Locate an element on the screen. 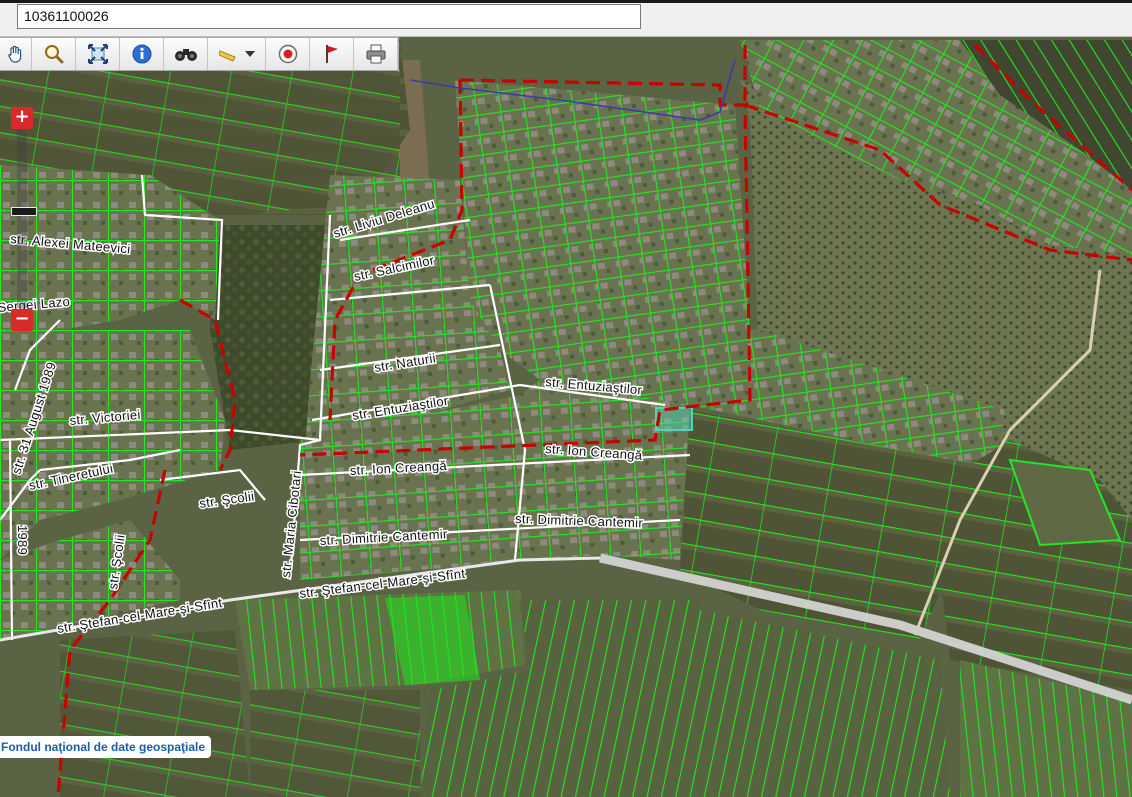 The image size is (1132, 797). zoom-magnifier-icon is located at coordinates (53, 54).